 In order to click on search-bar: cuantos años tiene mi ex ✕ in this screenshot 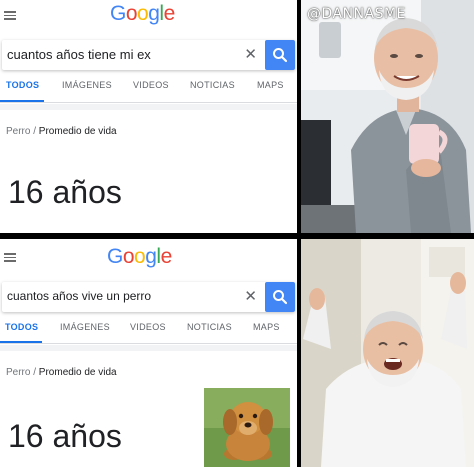, I will do `click(148, 55)`.